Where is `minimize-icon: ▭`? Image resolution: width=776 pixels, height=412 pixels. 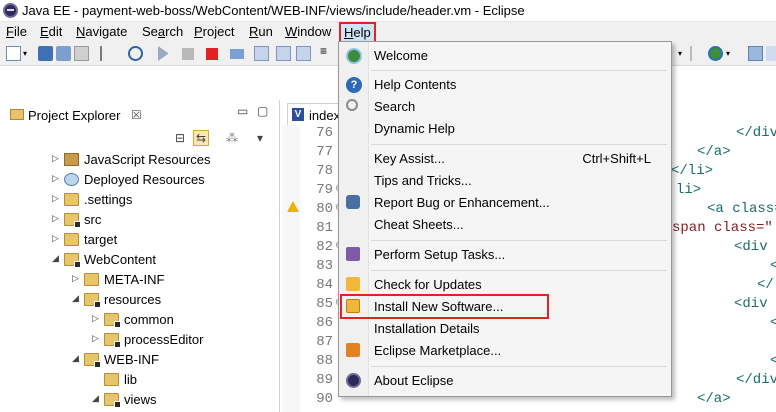
minimize-icon: ▭ is located at coordinates (242, 111).